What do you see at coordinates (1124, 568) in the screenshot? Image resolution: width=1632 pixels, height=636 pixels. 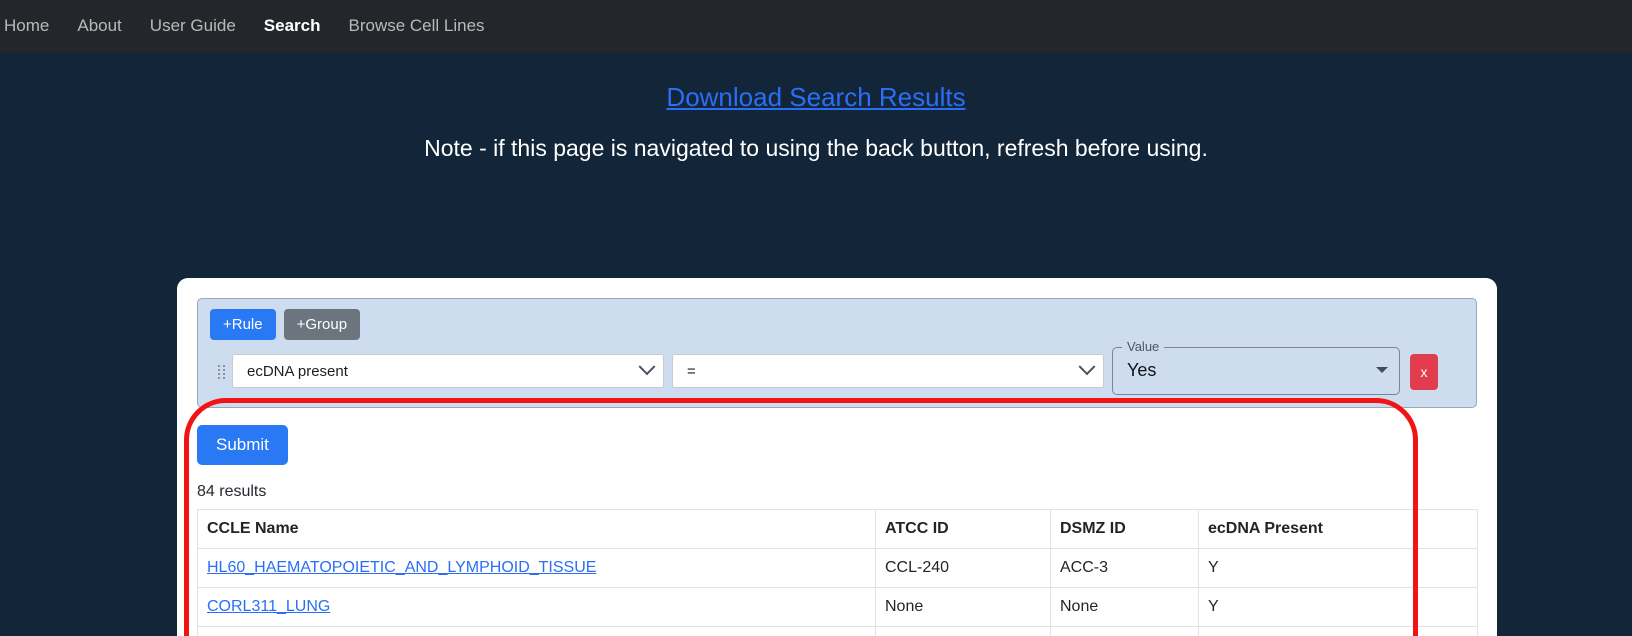 I see `cell-dsmz-id: ACC-3` at bounding box center [1124, 568].